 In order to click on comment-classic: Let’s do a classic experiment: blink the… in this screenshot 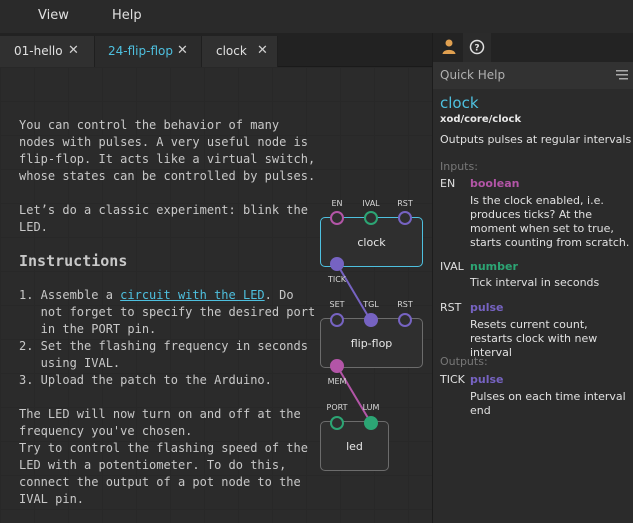, I will do `click(163, 218)`.